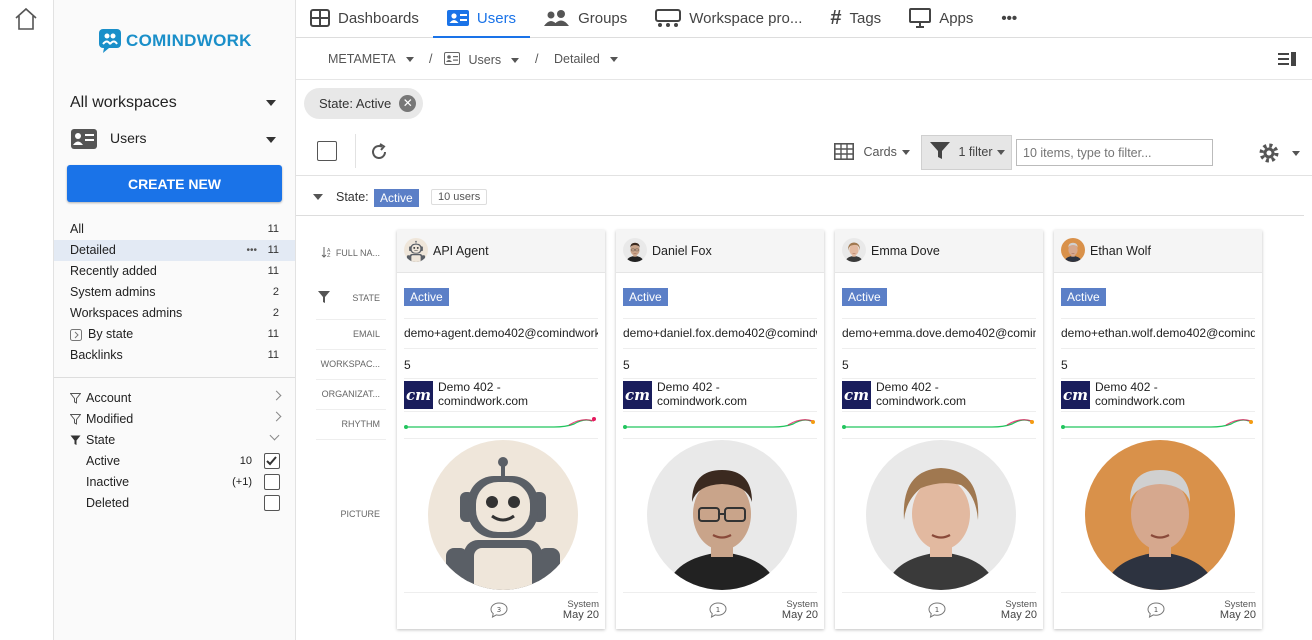 This screenshot has width=1312, height=640. I want to click on view-mode-button: Cards, so click(872, 151).